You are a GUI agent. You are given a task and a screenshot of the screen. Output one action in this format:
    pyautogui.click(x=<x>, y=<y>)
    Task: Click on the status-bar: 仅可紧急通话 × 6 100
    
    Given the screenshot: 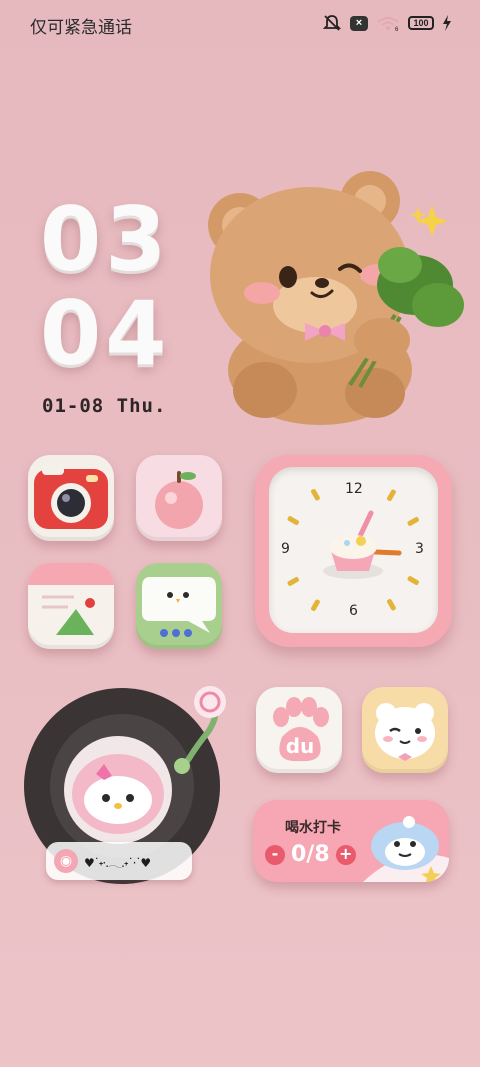 What is the action you would take?
    pyautogui.click(x=240, y=24)
    